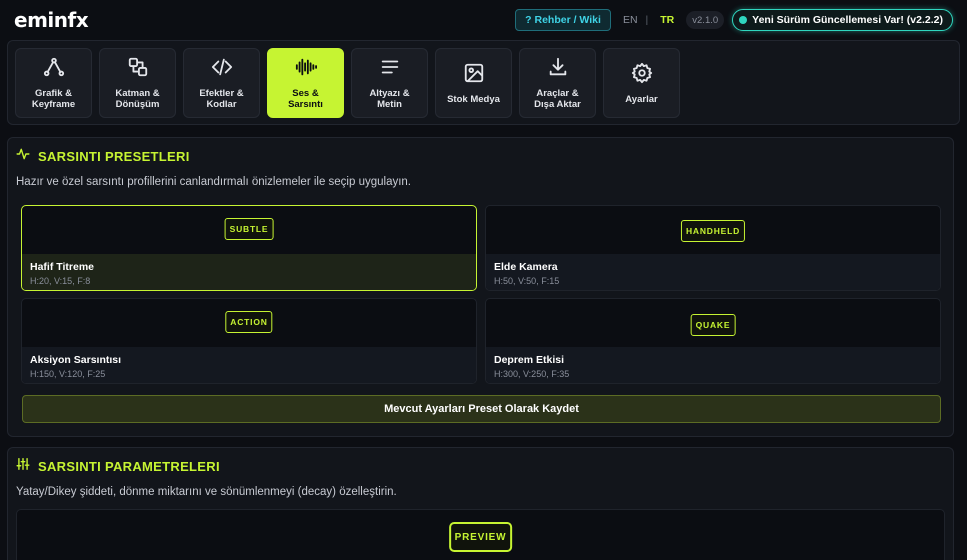  I want to click on layers-icon, so click(138, 69).